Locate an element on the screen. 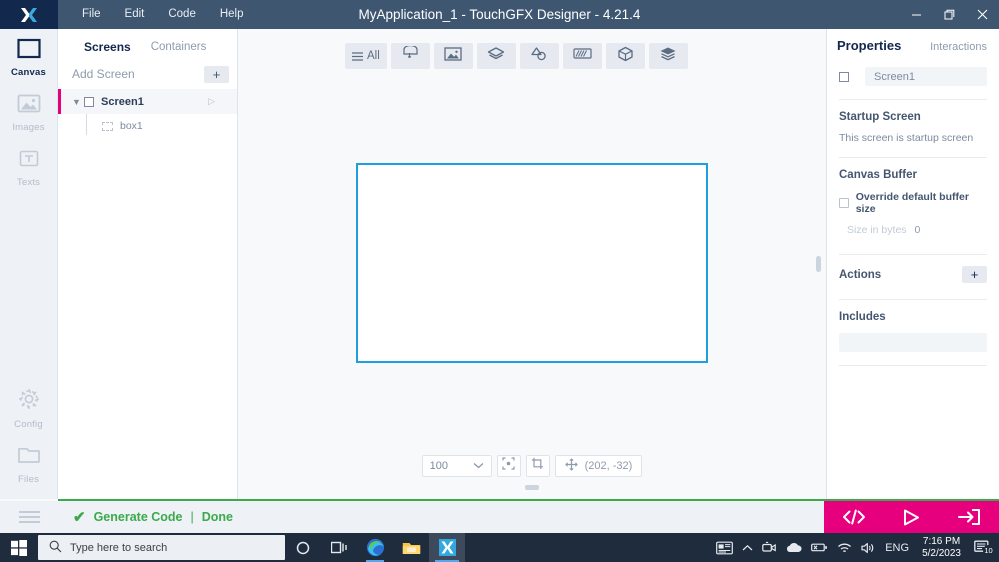  rail-label-files: Files is located at coordinates (28, 479).